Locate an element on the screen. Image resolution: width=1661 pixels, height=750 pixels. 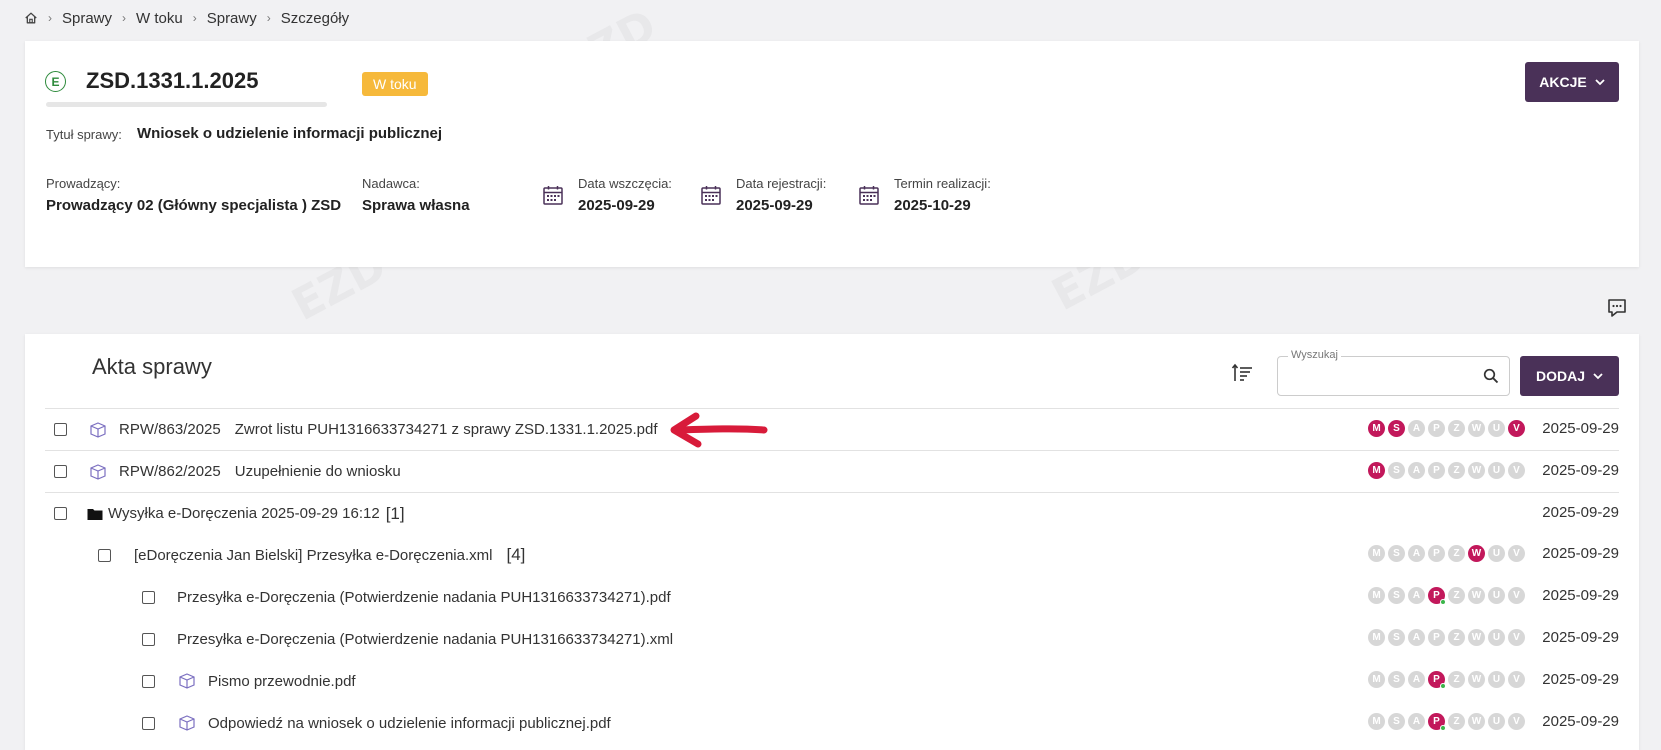
document-signature: RPW/863/2025 is located at coordinates (170, 429).